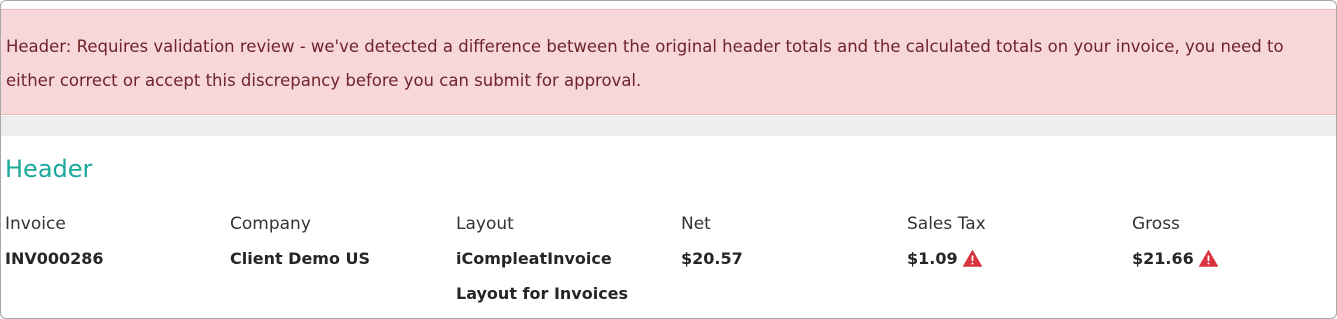 The width and height of the screenshot is (1337, 319). I want to click on invoice-label: Invoice, so click(35, 224).